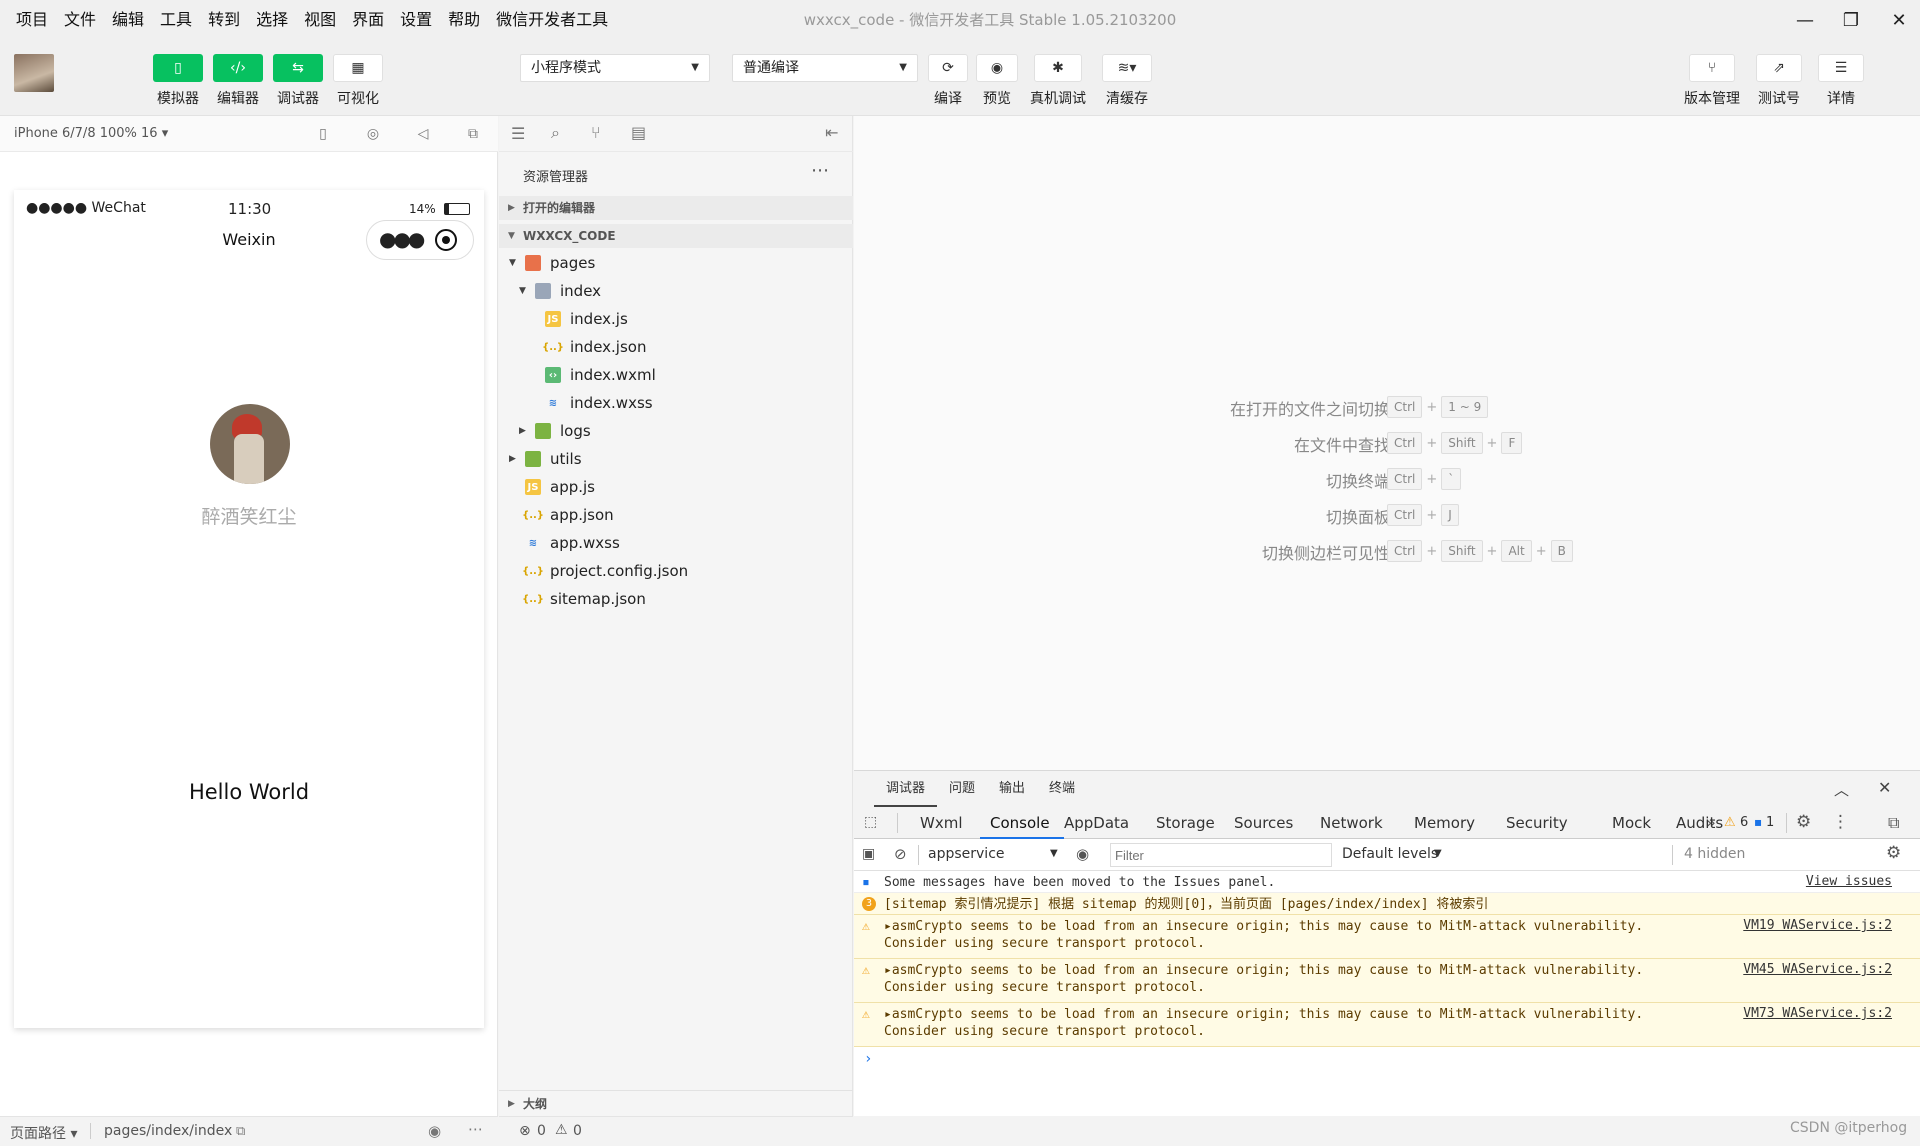 This screenshot has height=1146, width=1920. Describe the element at coordinates (358, 81) in the screenshot. I see `visual-toggle: ▦ 可视化` at that location.